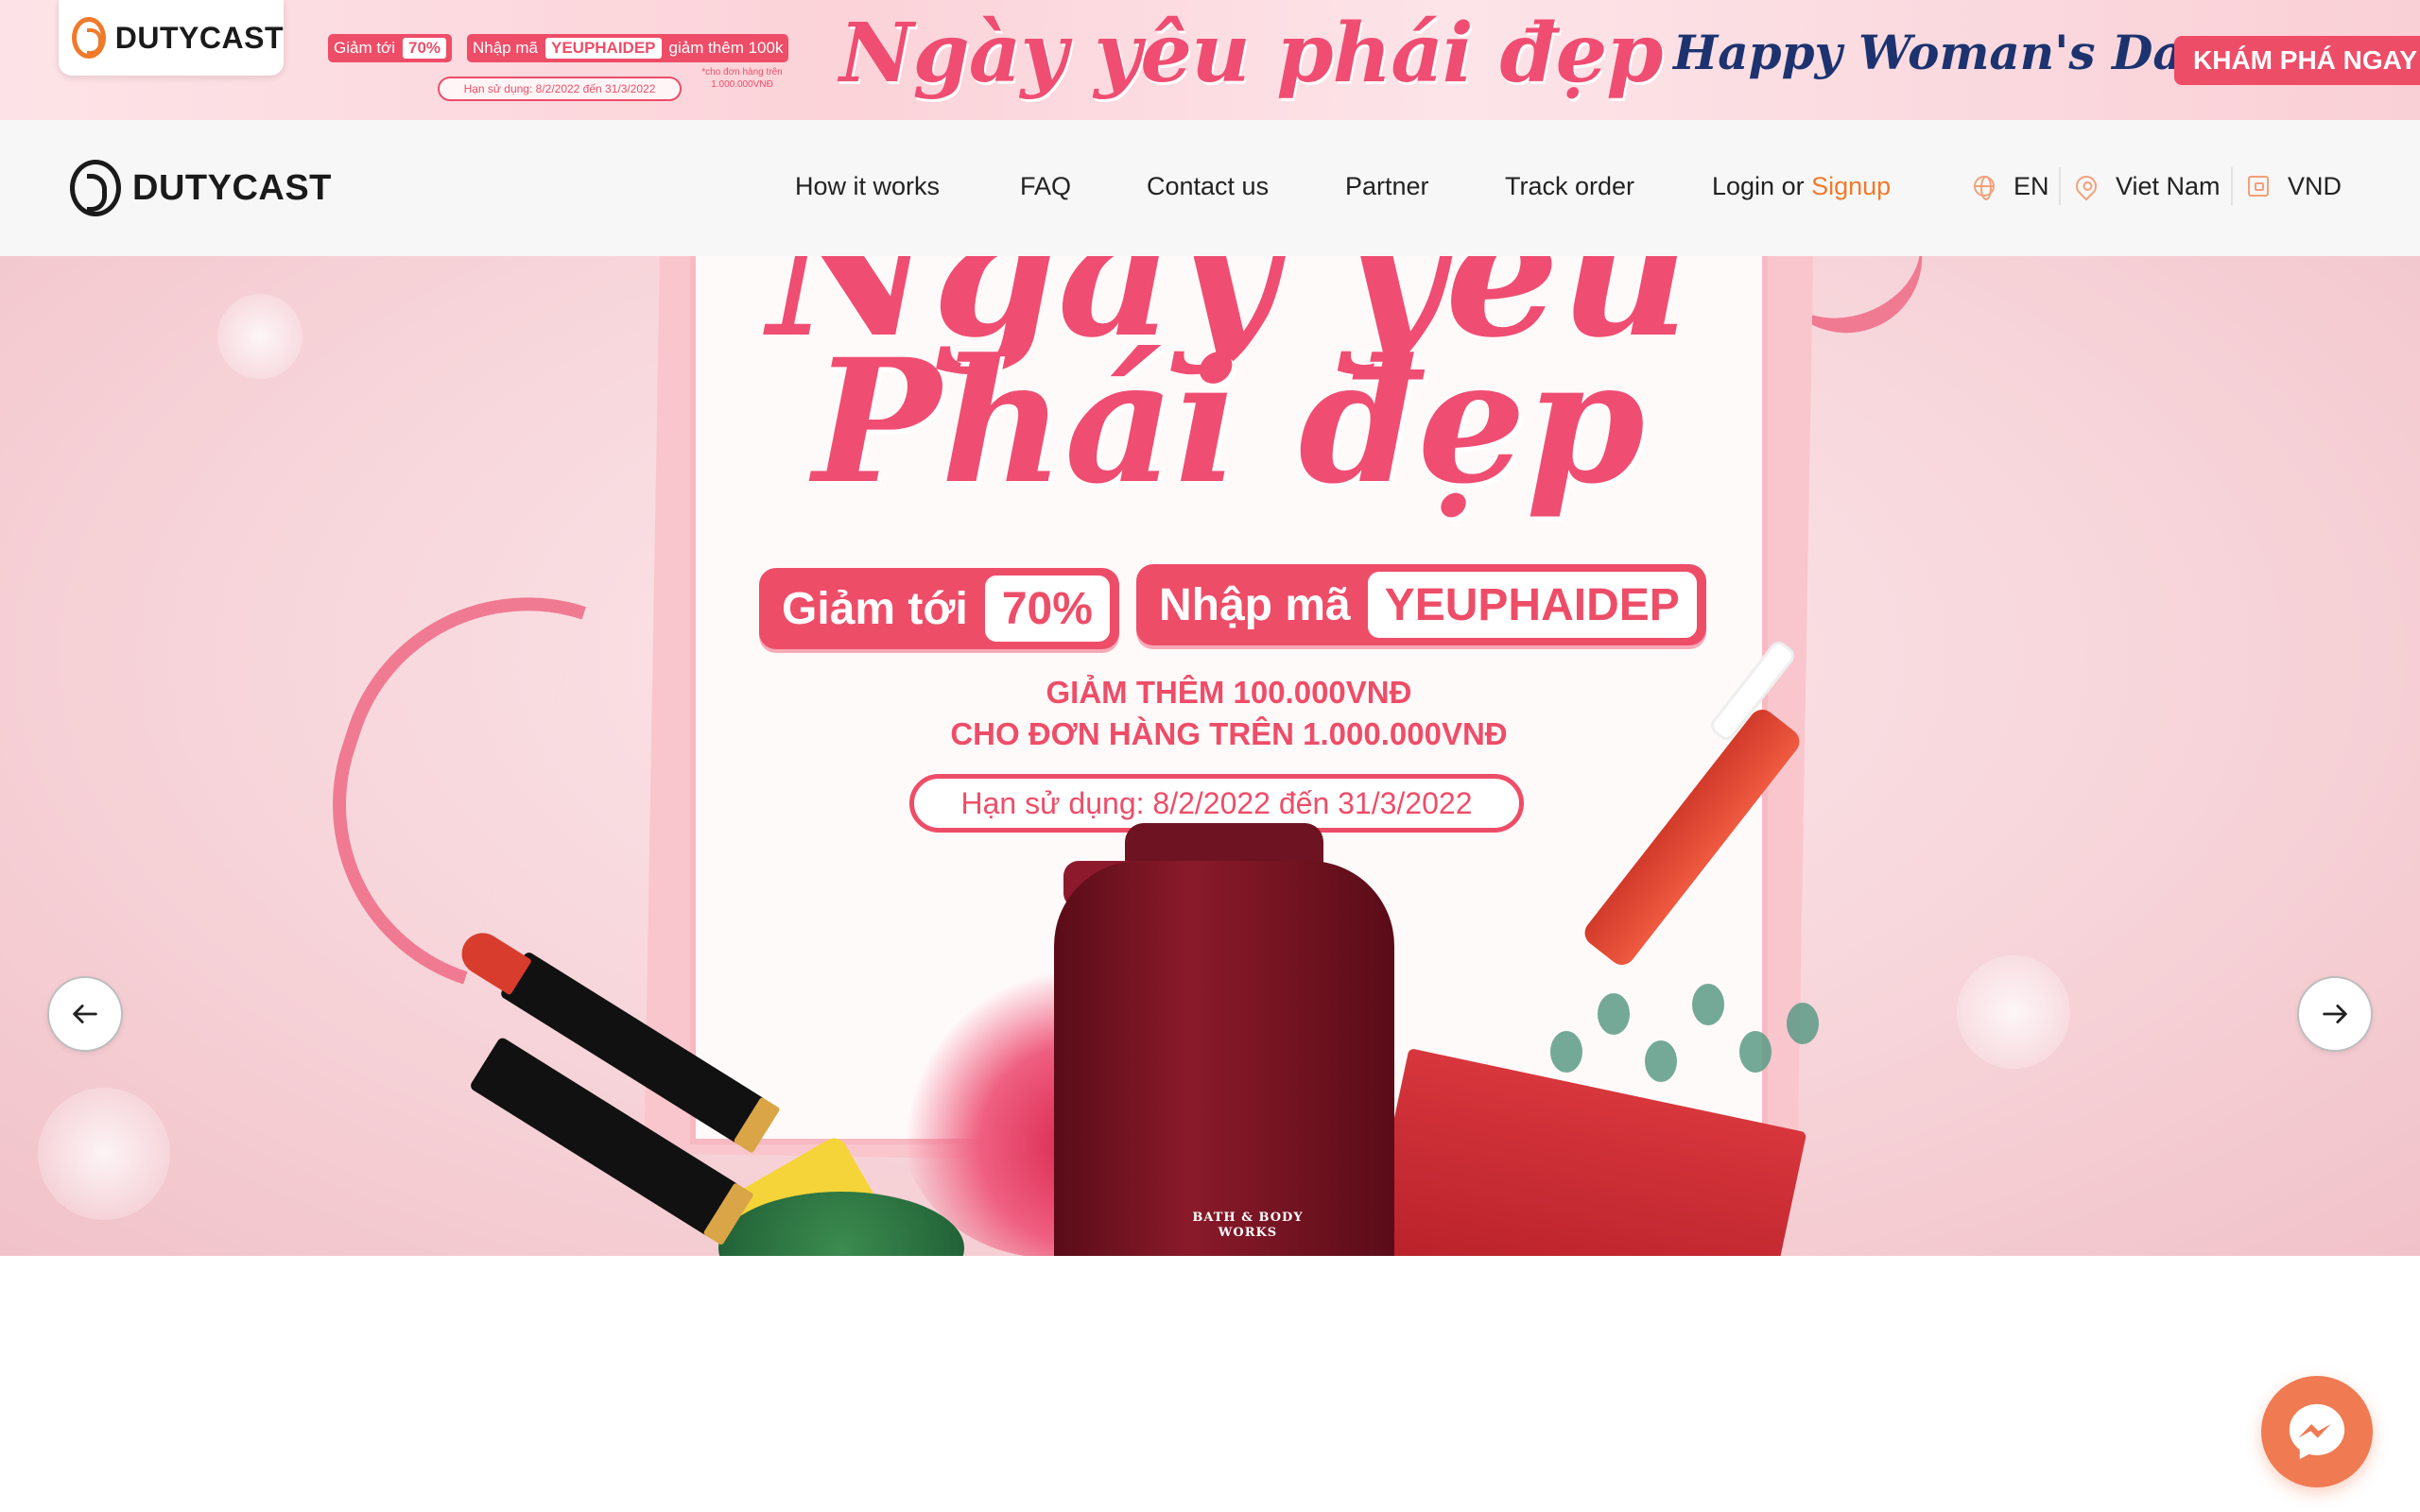  I want to click on globe-icon, so click(1984, 188).